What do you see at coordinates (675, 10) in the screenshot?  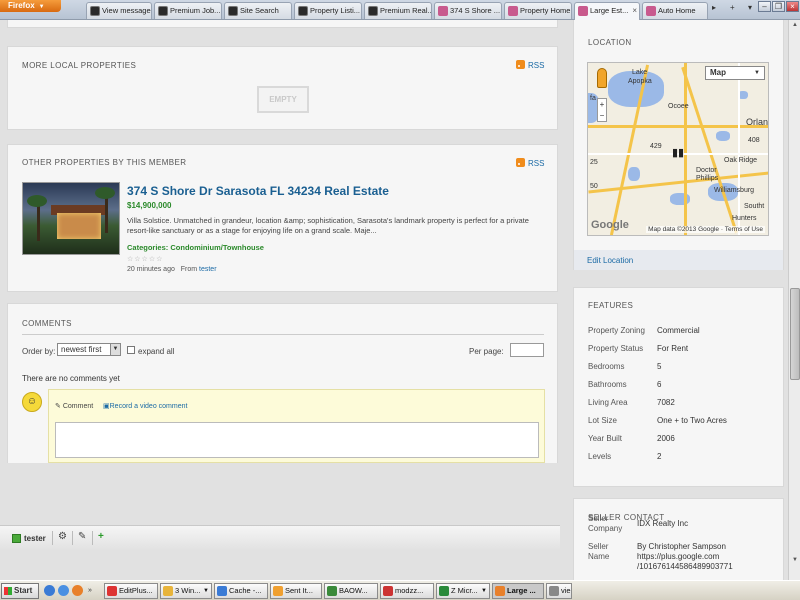 I see `browser-tab: Auto Home` at bounding box center [675, 10].